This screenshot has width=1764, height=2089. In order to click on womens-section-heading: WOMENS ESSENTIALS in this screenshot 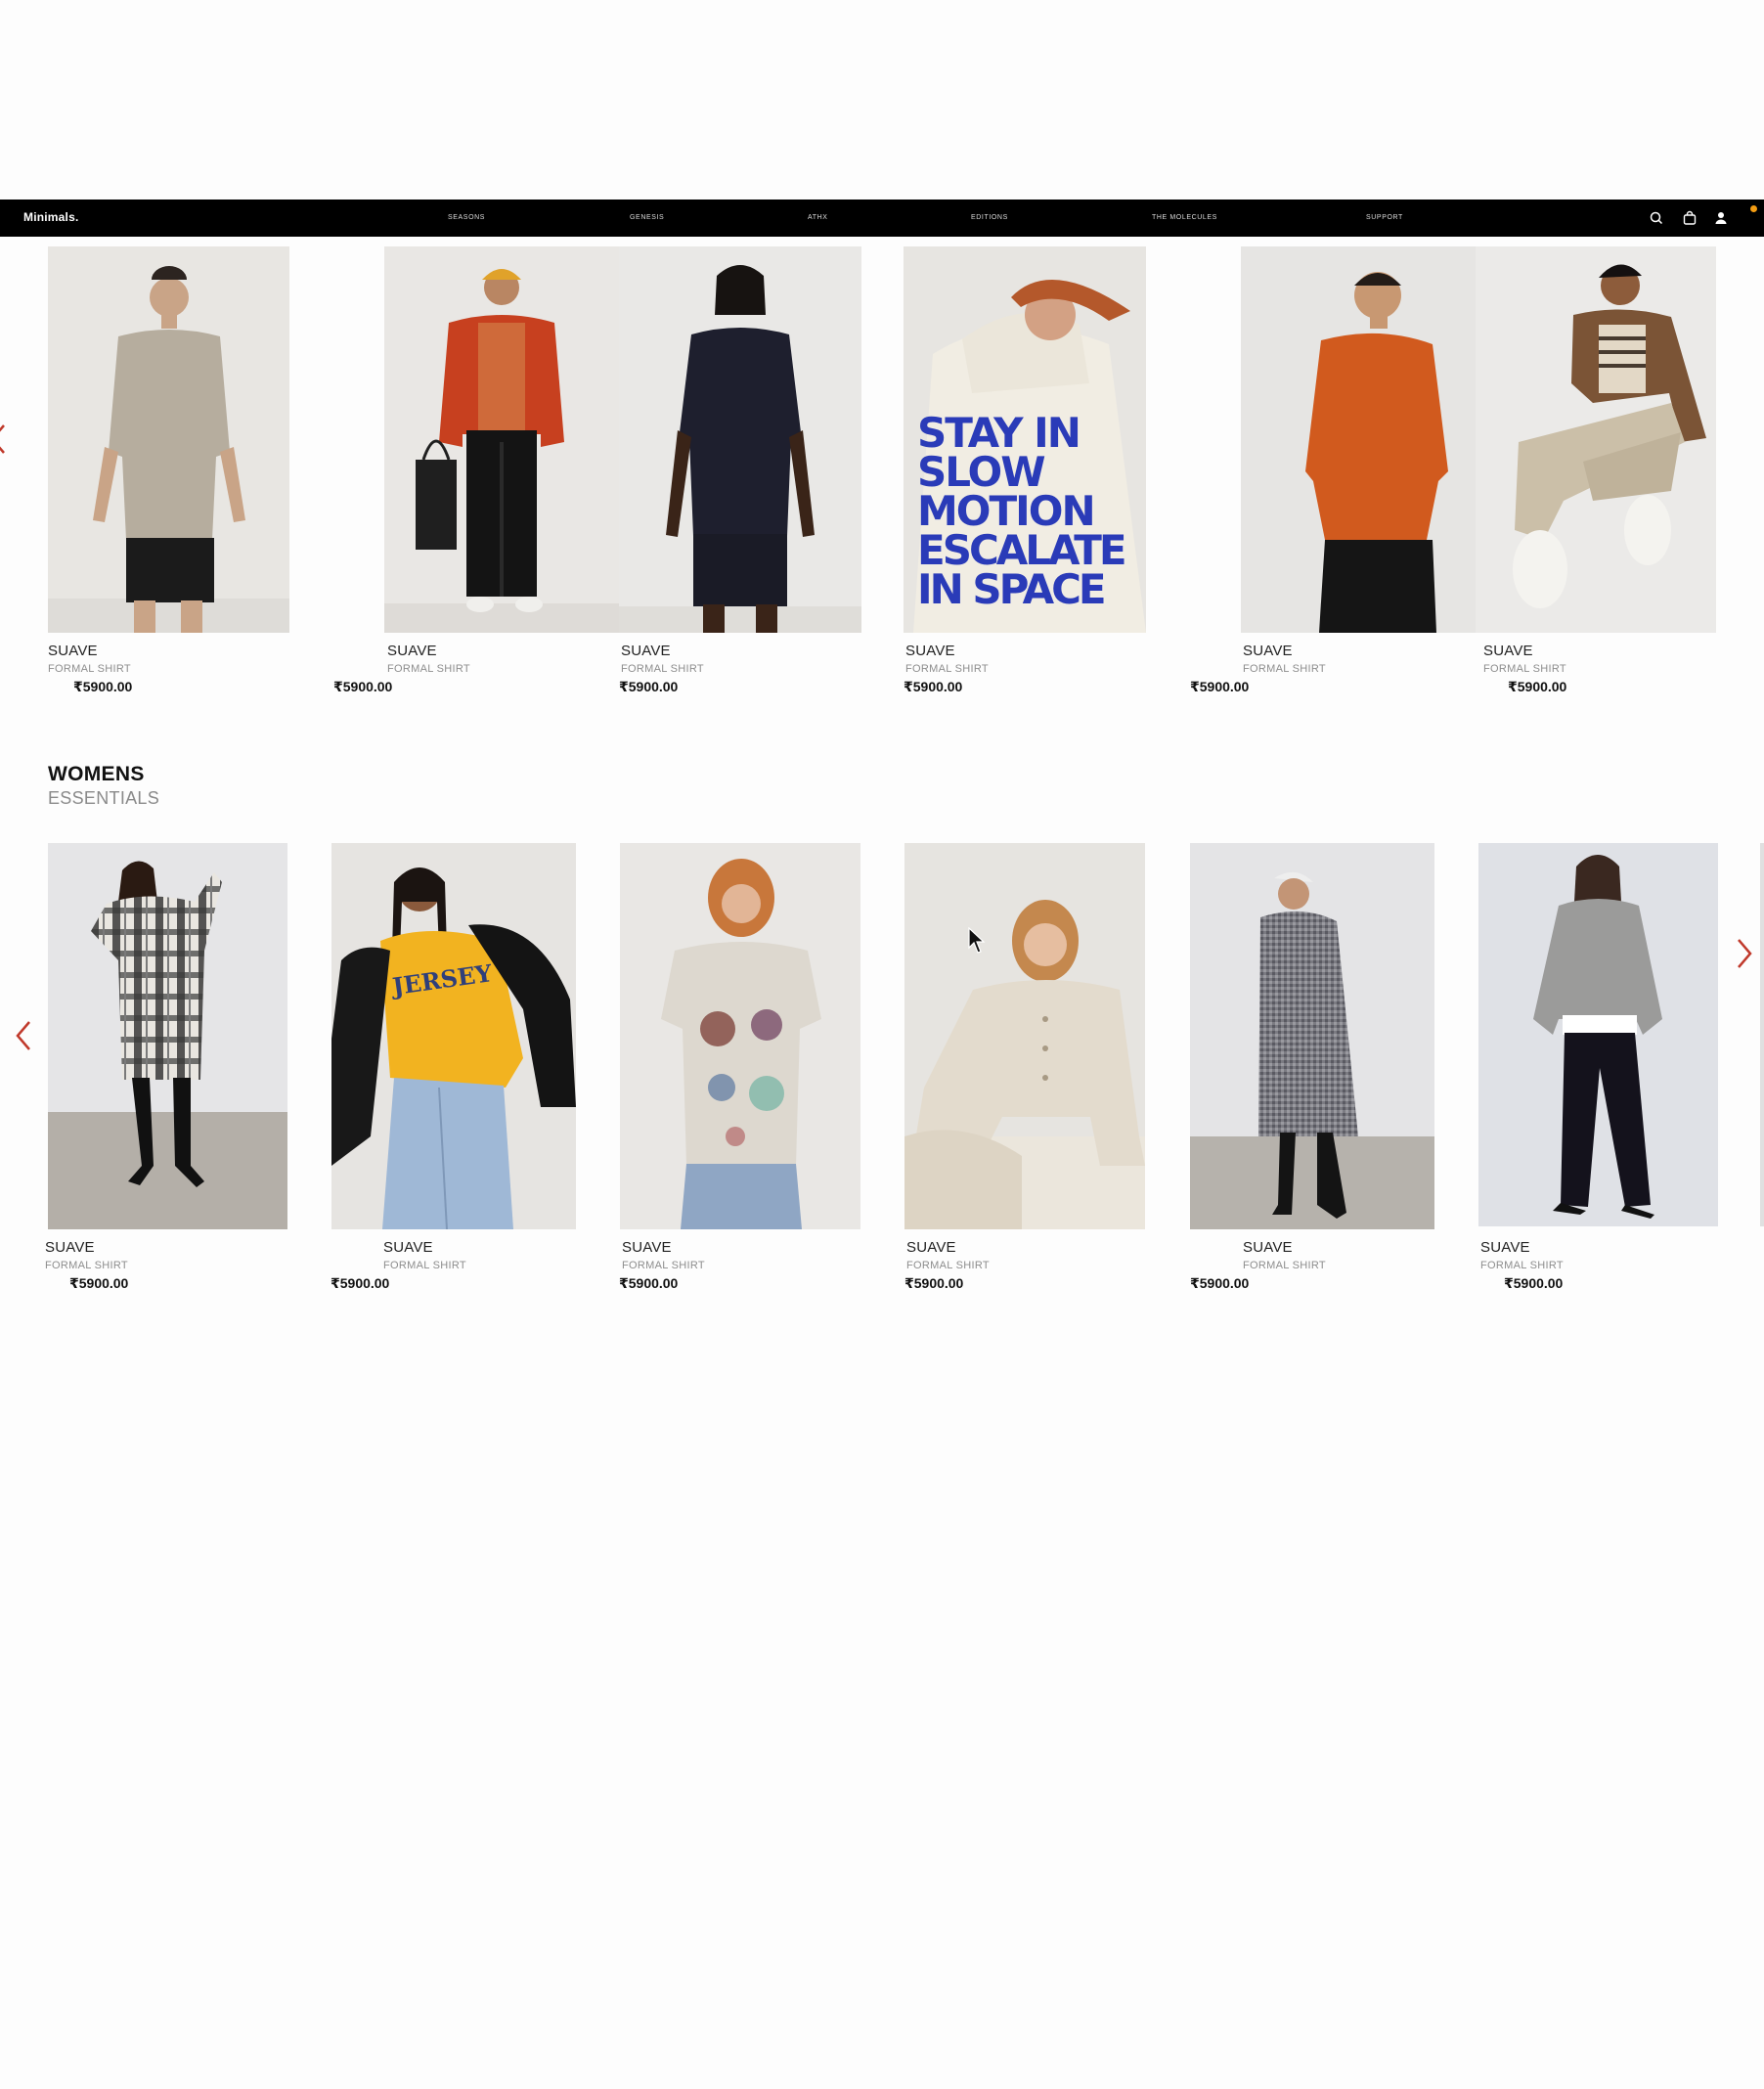, I will do `click(103, 786)`.